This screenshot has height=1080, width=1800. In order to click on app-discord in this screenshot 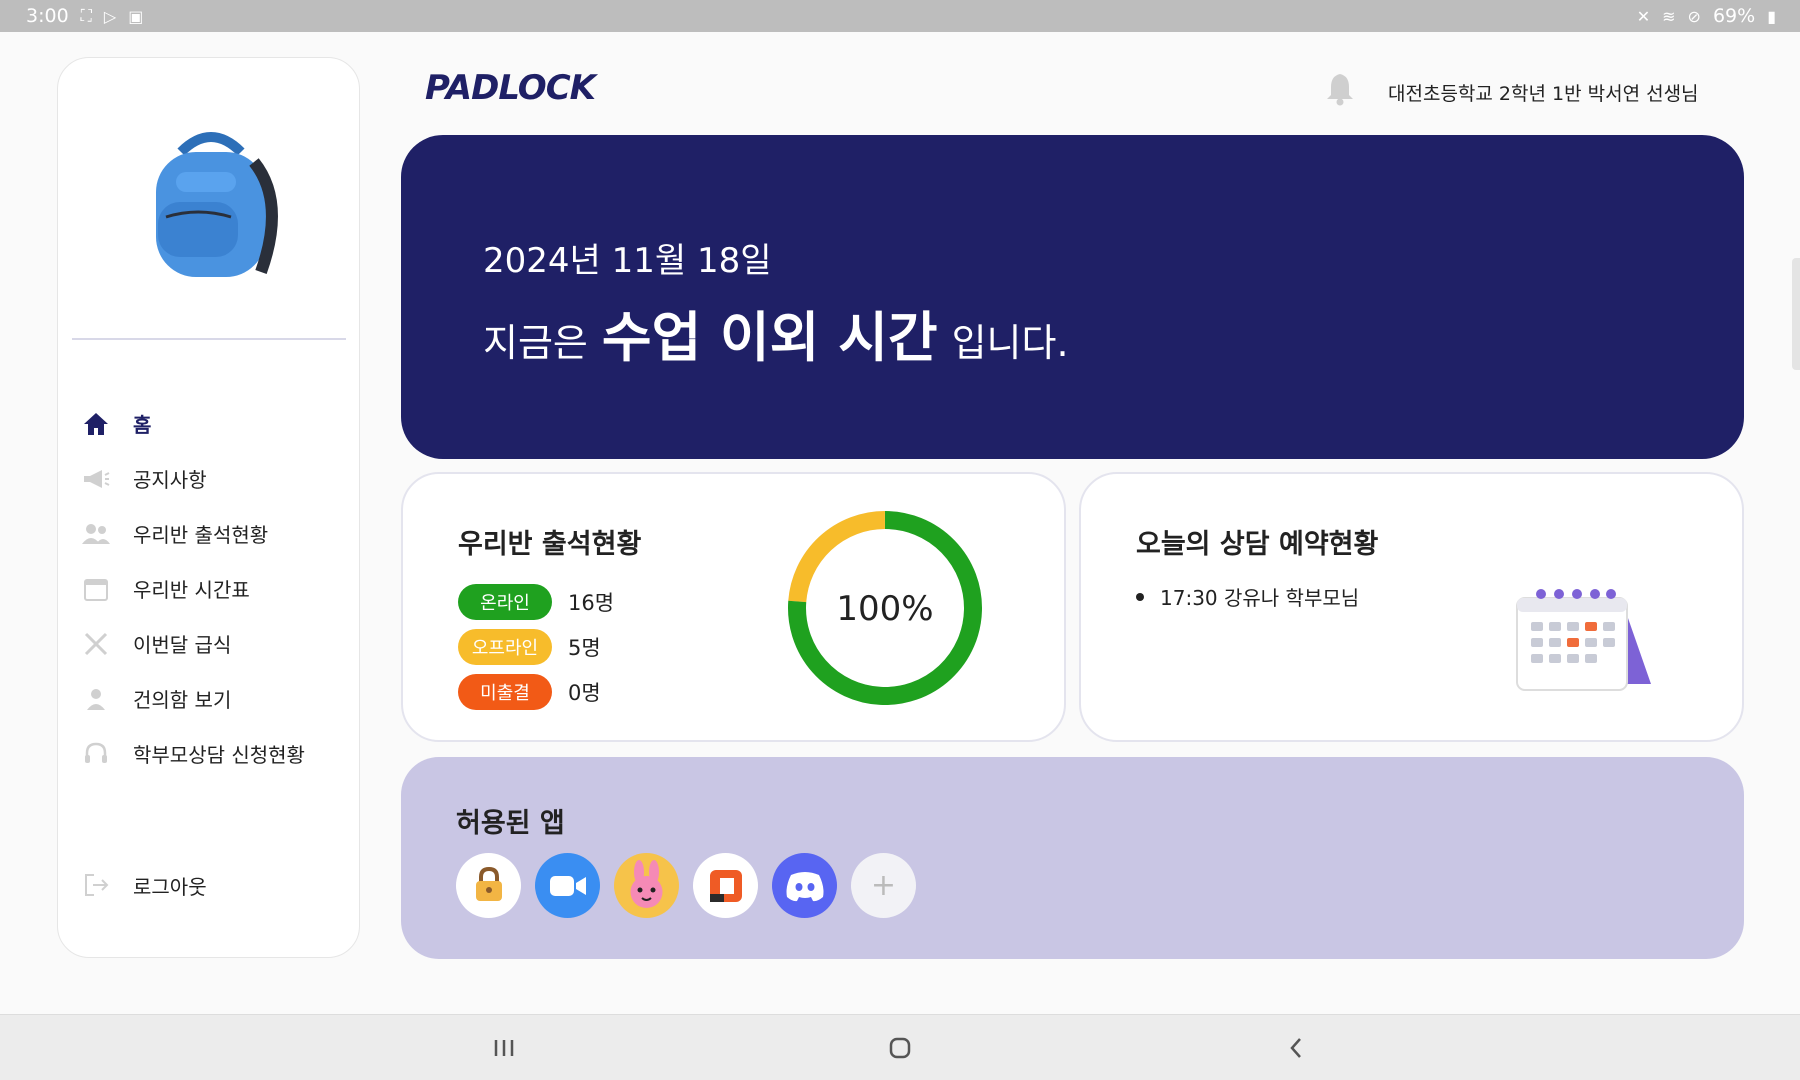, I will do `click(804, 885)`.